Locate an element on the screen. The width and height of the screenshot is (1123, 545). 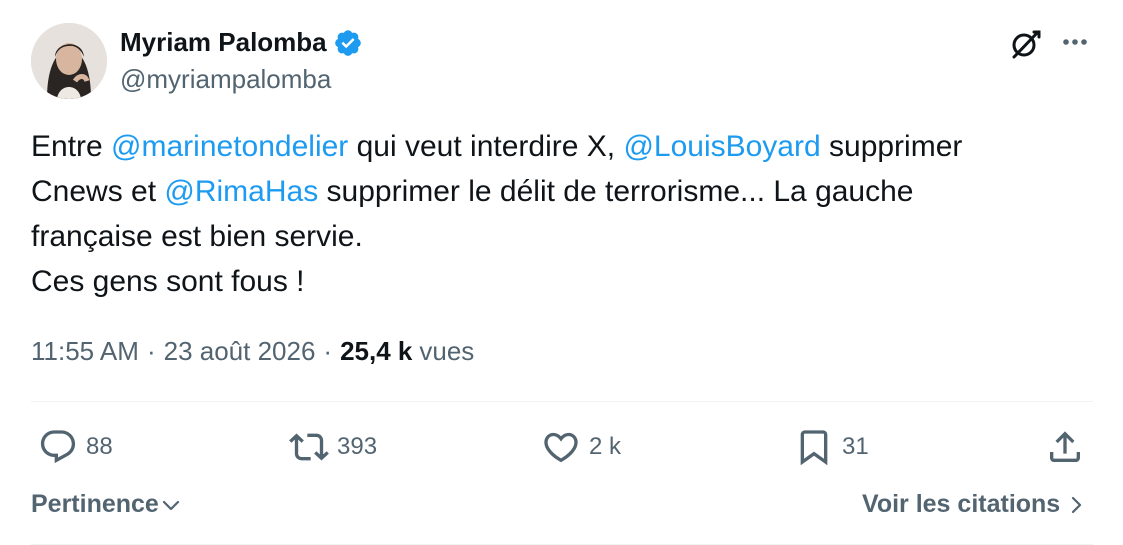
tweet-text-segment: Entre is located at coordinates (71, 146).